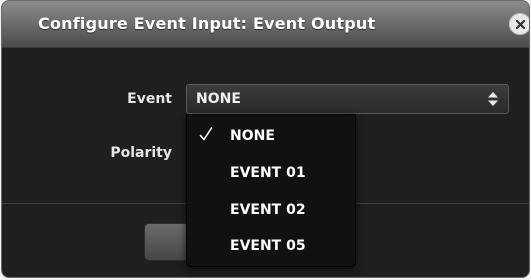 The width and height of the screenshot is (531, 280). Describe the element at coordinates (252, 136) in the screenshot. I see `dropdown-option-label: NONE` at that location.